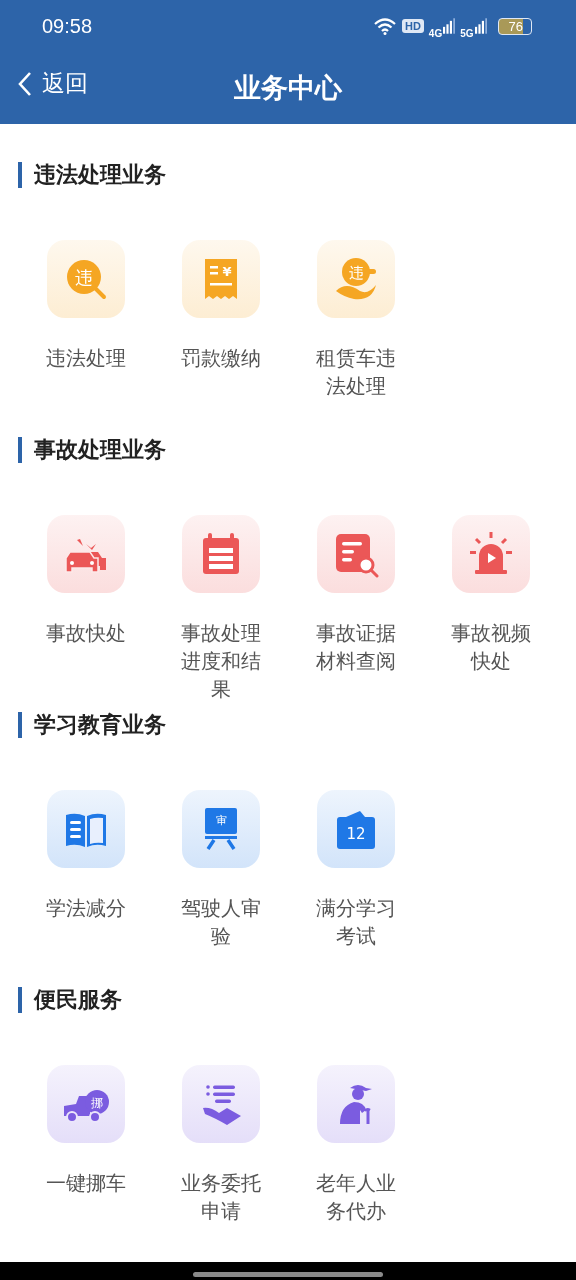  I want to click on service-label: 满分学习考试, so click(355, 922).